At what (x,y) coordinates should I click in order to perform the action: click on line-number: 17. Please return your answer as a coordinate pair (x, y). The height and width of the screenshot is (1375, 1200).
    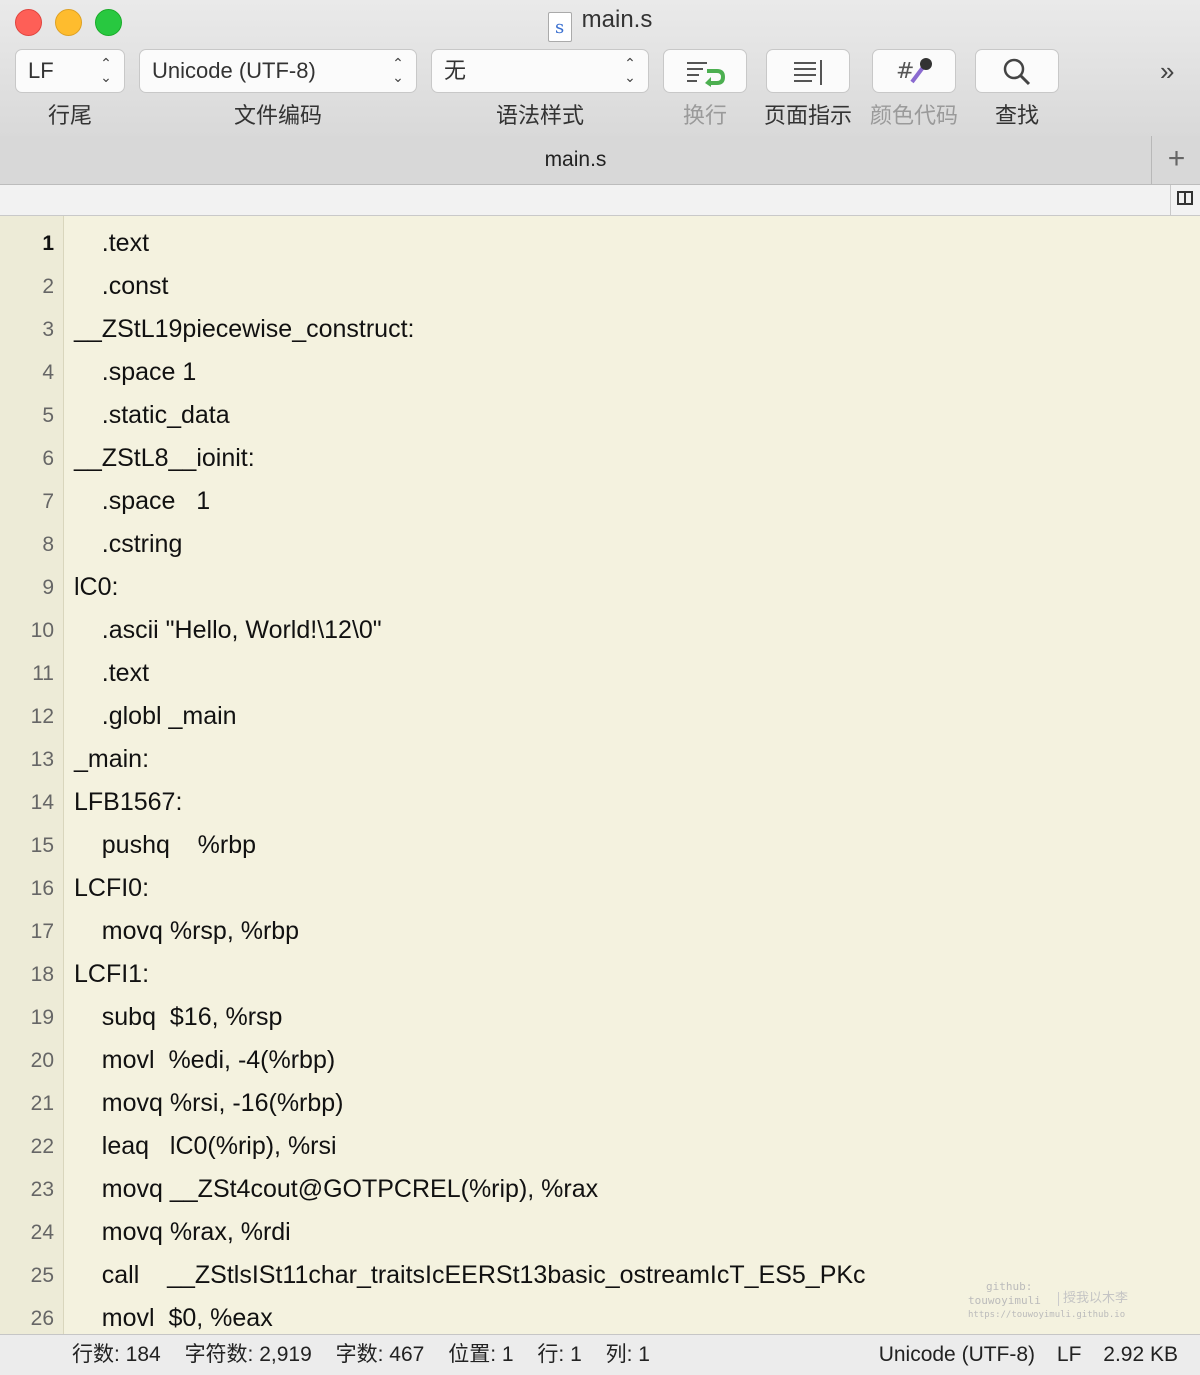
    Looking at the image, I should click on (42, 931).